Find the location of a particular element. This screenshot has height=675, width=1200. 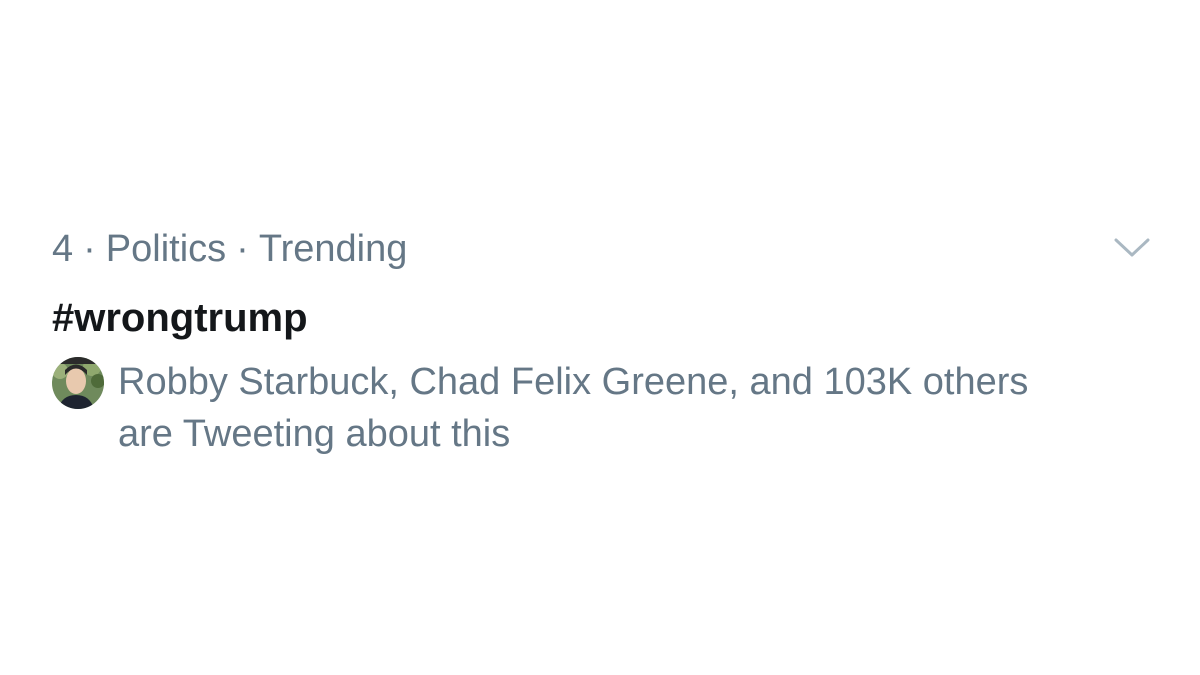

trend-meta: 4 · Politics · Trending is located at coordinates (229, 249).